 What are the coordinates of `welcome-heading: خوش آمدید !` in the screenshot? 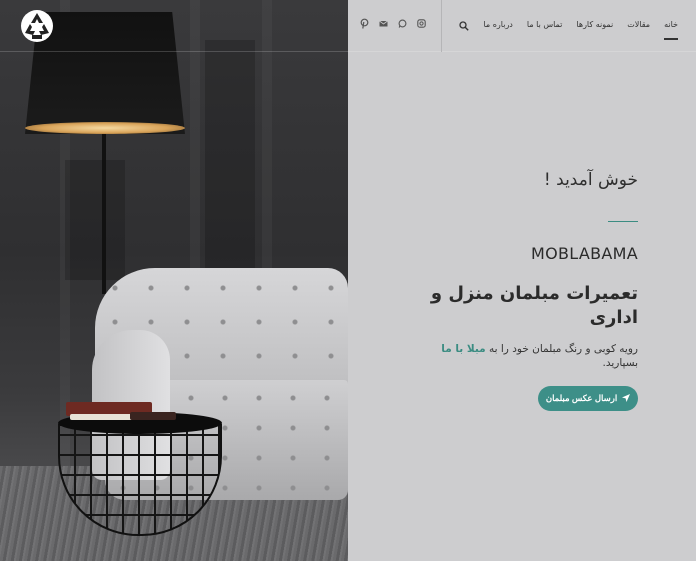 It's located at (590, 180).